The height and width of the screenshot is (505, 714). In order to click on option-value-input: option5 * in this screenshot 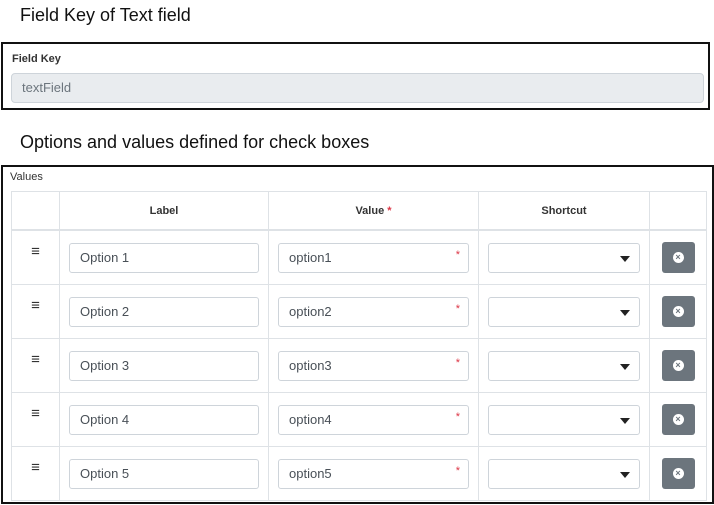, I will do `click(373, 473)`.